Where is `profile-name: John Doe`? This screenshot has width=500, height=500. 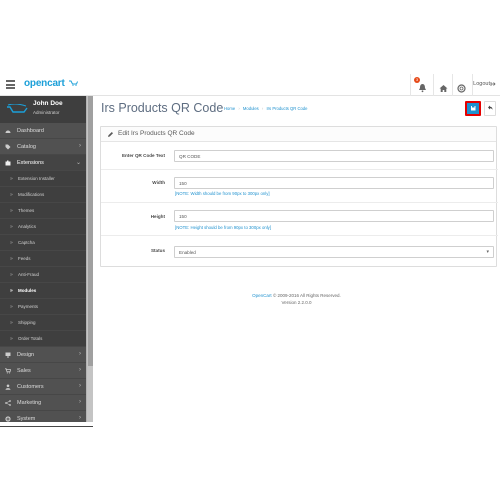
profile-name: John Doe is located at coordinates (48, 103).